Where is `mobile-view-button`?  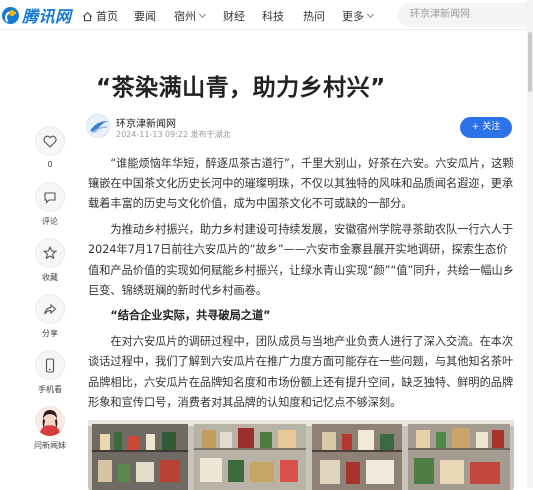 mobile-view-button is located at coordinates (50, 365).